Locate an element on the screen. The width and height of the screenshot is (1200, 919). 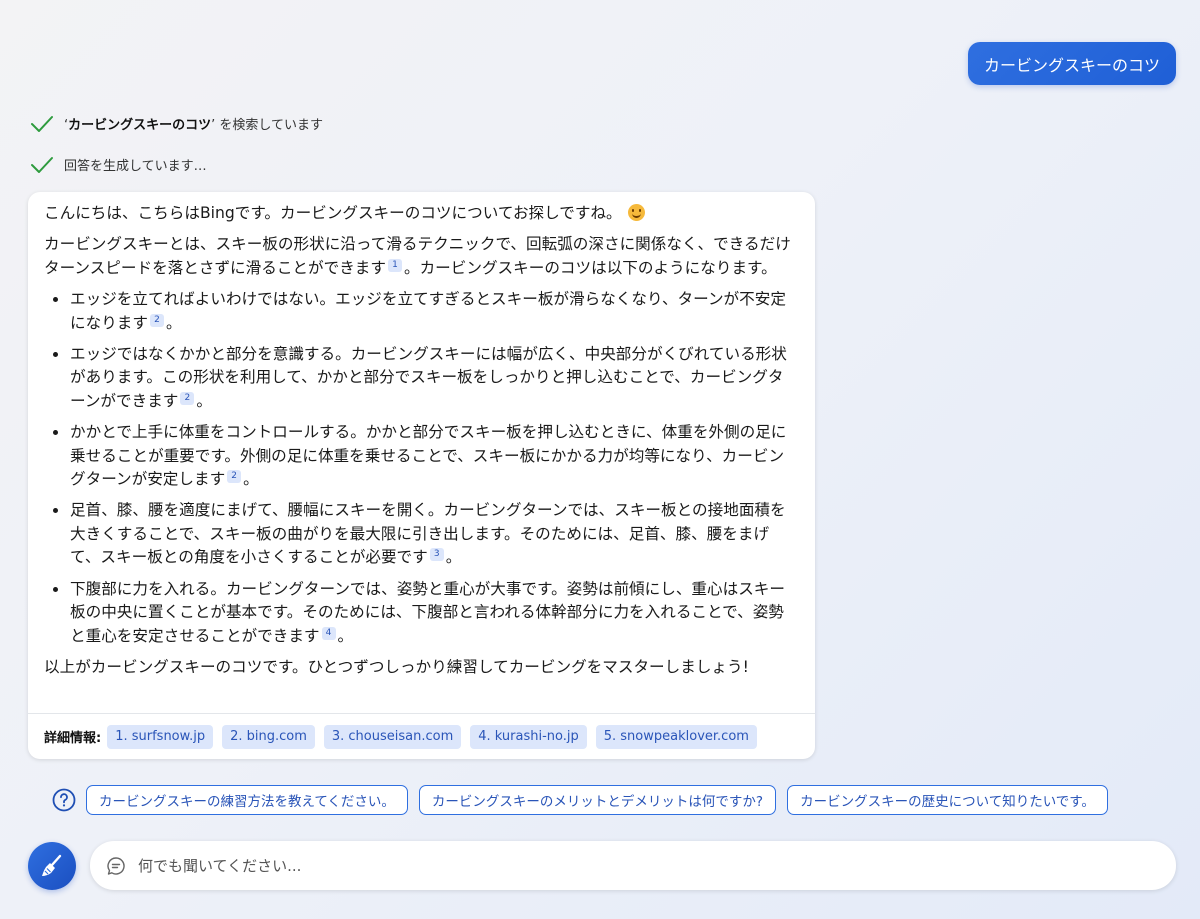
citation-link: 1 is located at coordinates (394, 265).